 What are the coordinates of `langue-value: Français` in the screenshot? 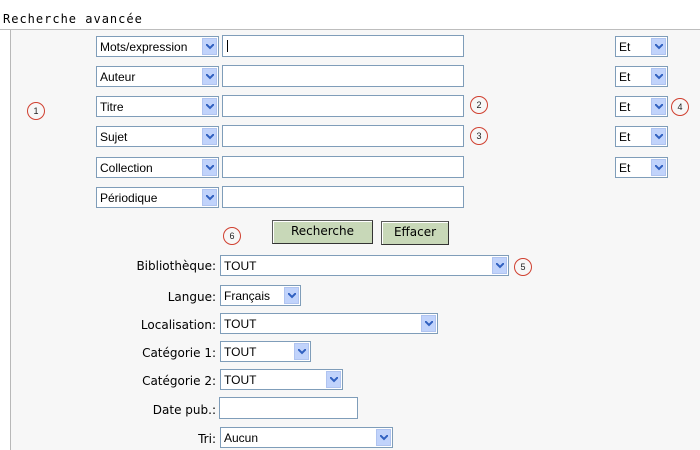 It's located at (247, 296).